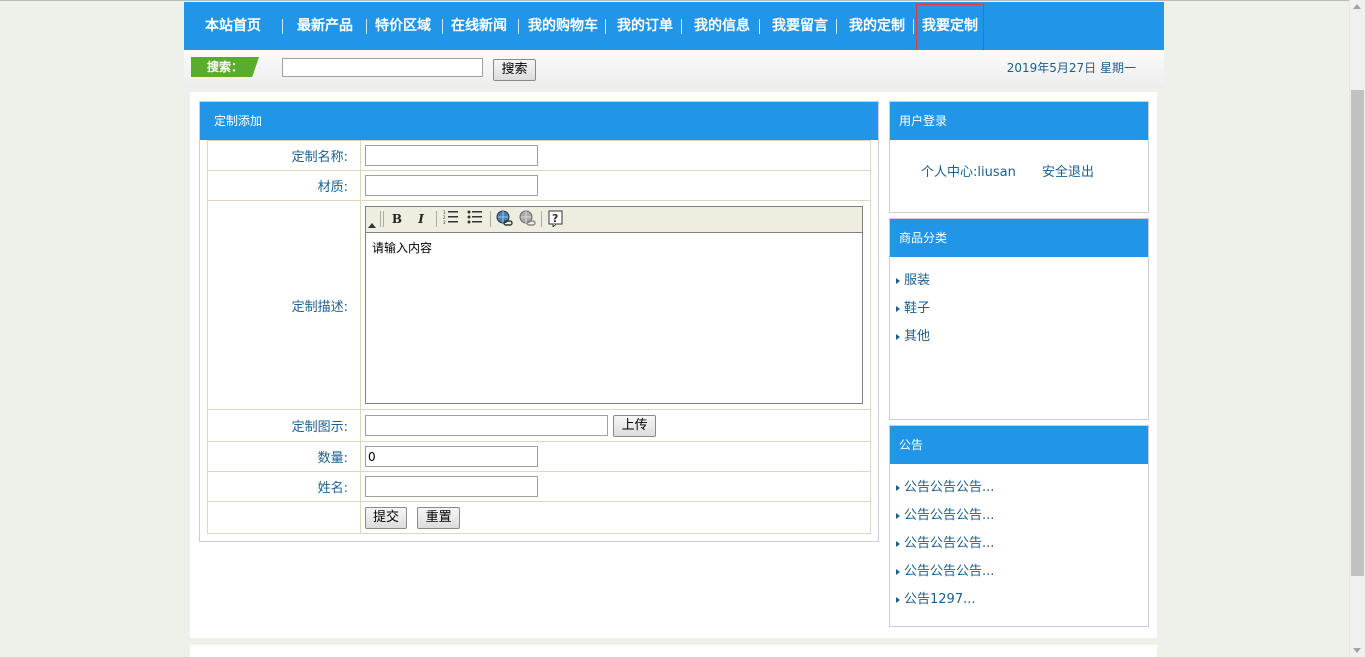 This screenshot has height=657, width=1365. What do you see at coordinates (444, 222) in the screenshot?
I see `svg-text: 3` at bounding box center [444, 222].